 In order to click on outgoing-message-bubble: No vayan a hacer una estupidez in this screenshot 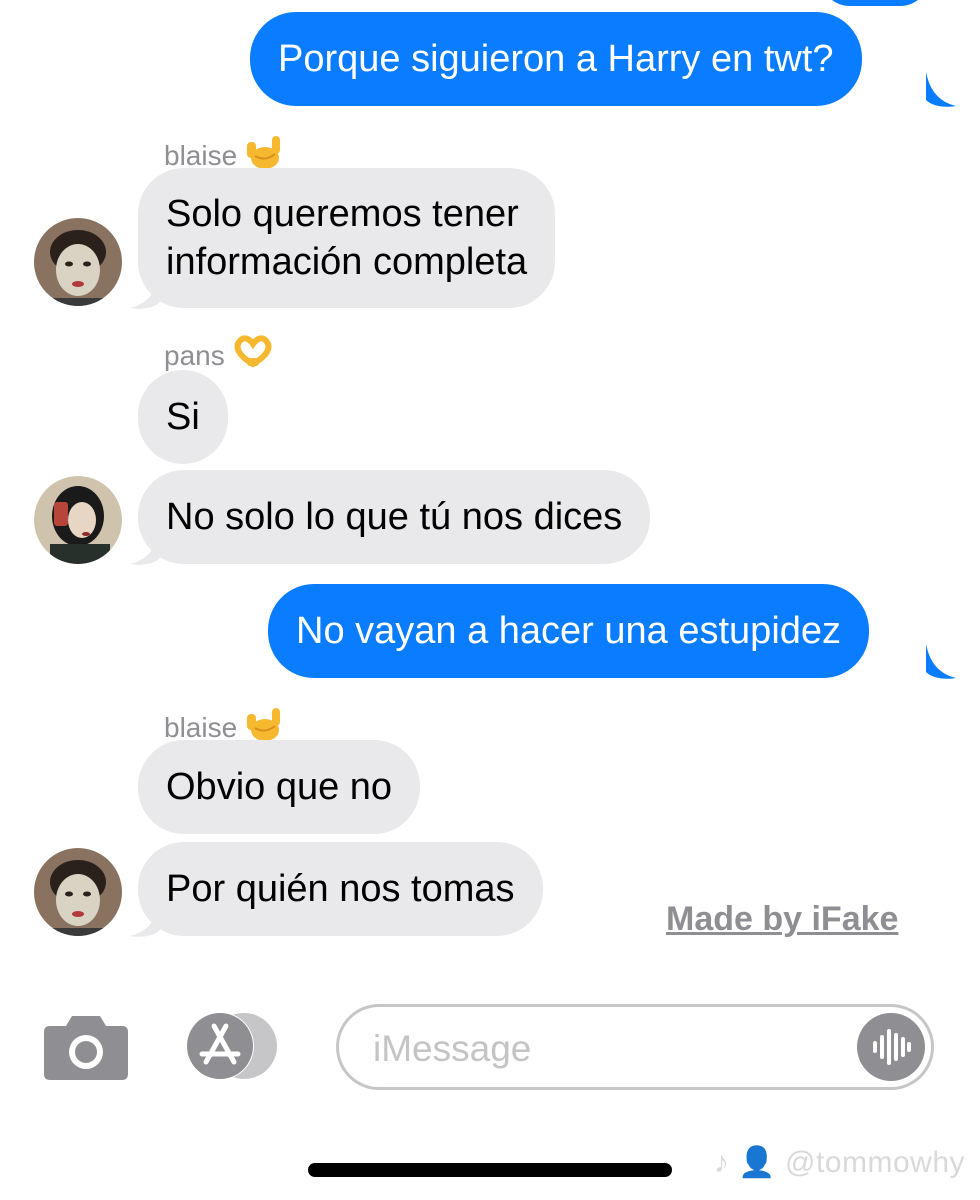, I will do `click(569, 631)`.